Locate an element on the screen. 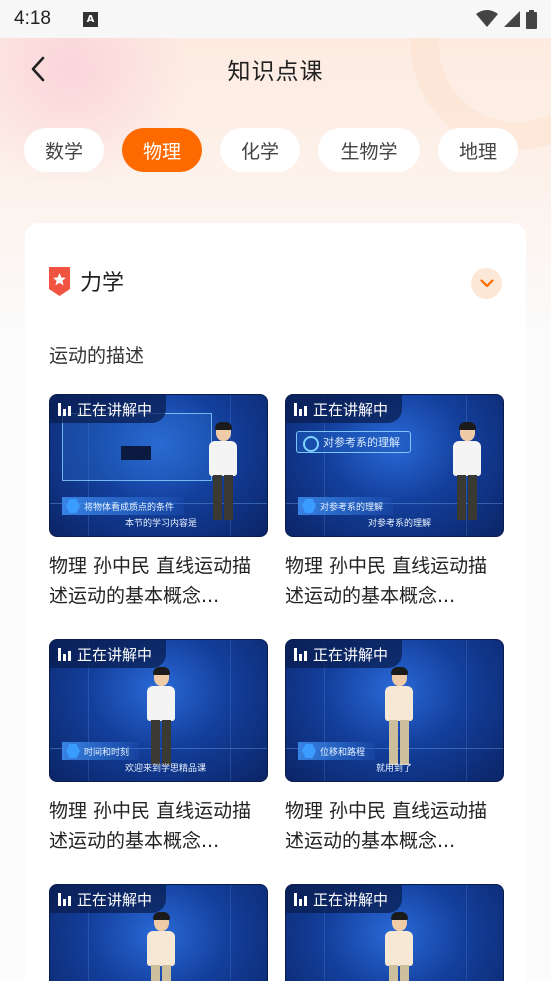 The image size is (551, 981). subject-tabs: 数学 物理 化学 生物学 地理 is located at coordinates (271, 150).